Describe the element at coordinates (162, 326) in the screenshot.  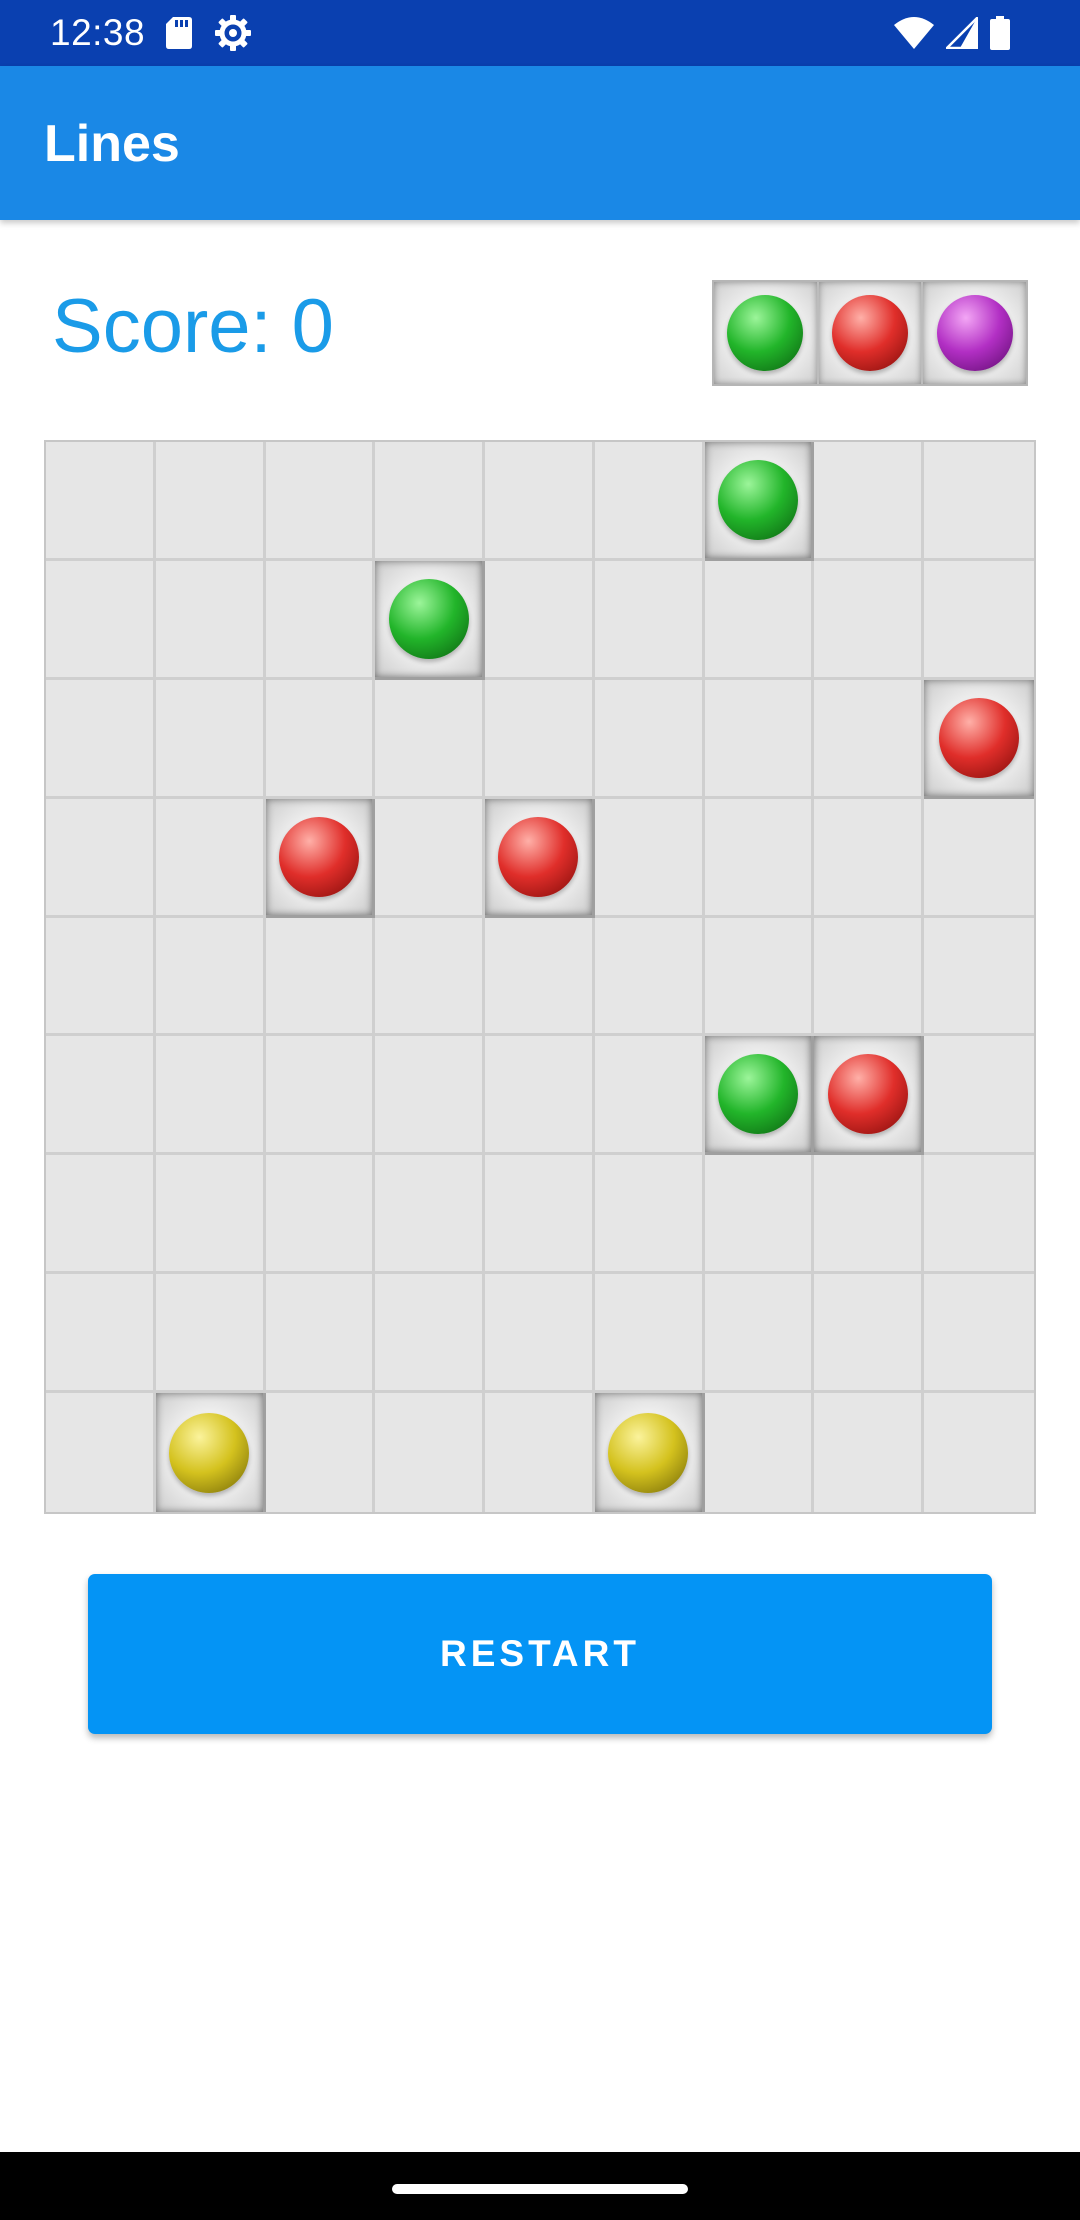
I see `score-label: Score:` at that location.